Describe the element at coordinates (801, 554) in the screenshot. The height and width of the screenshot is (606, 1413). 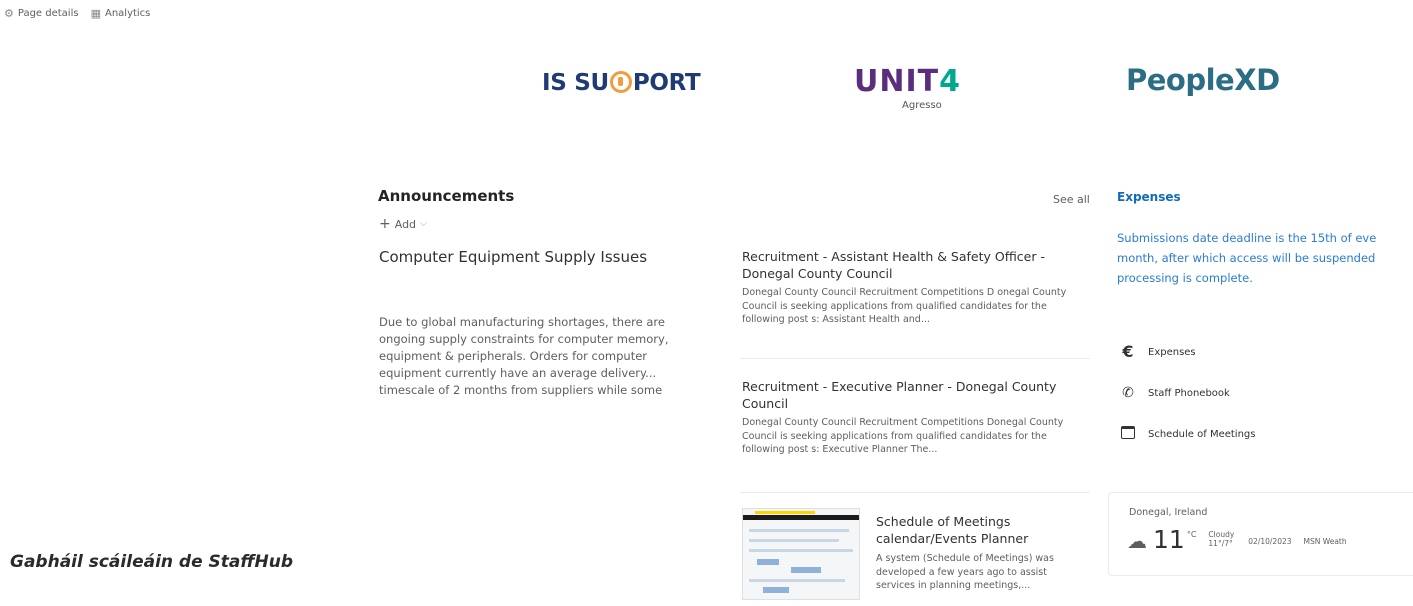
I see `news-thumbnail-image` at that location.